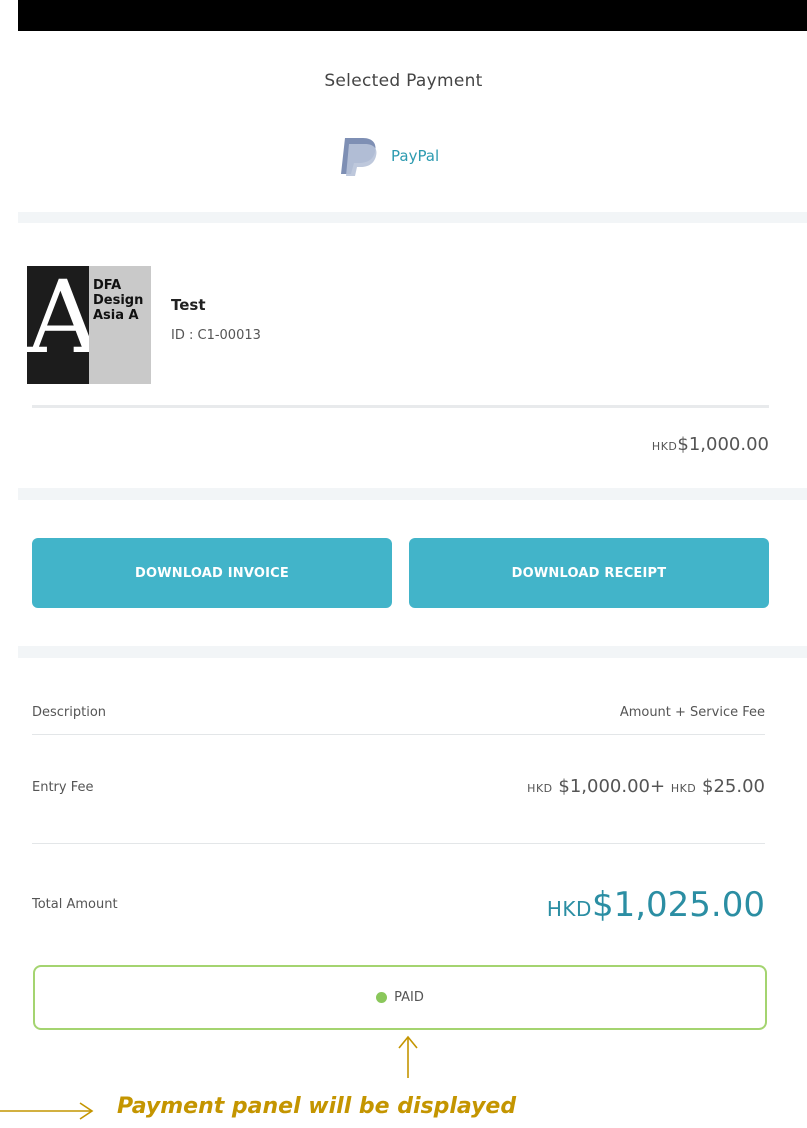  What do you see at coordinates (733, 786) in the screenshot?
I see `service-amount: $25.00` at bounding box center [733, 786].